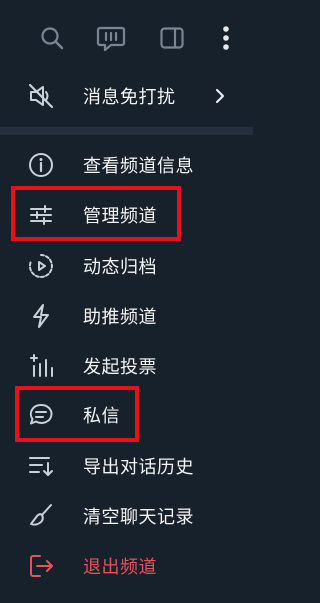  I want to click on menu-item-stories-archive: 动态归档, so click(126, 266).